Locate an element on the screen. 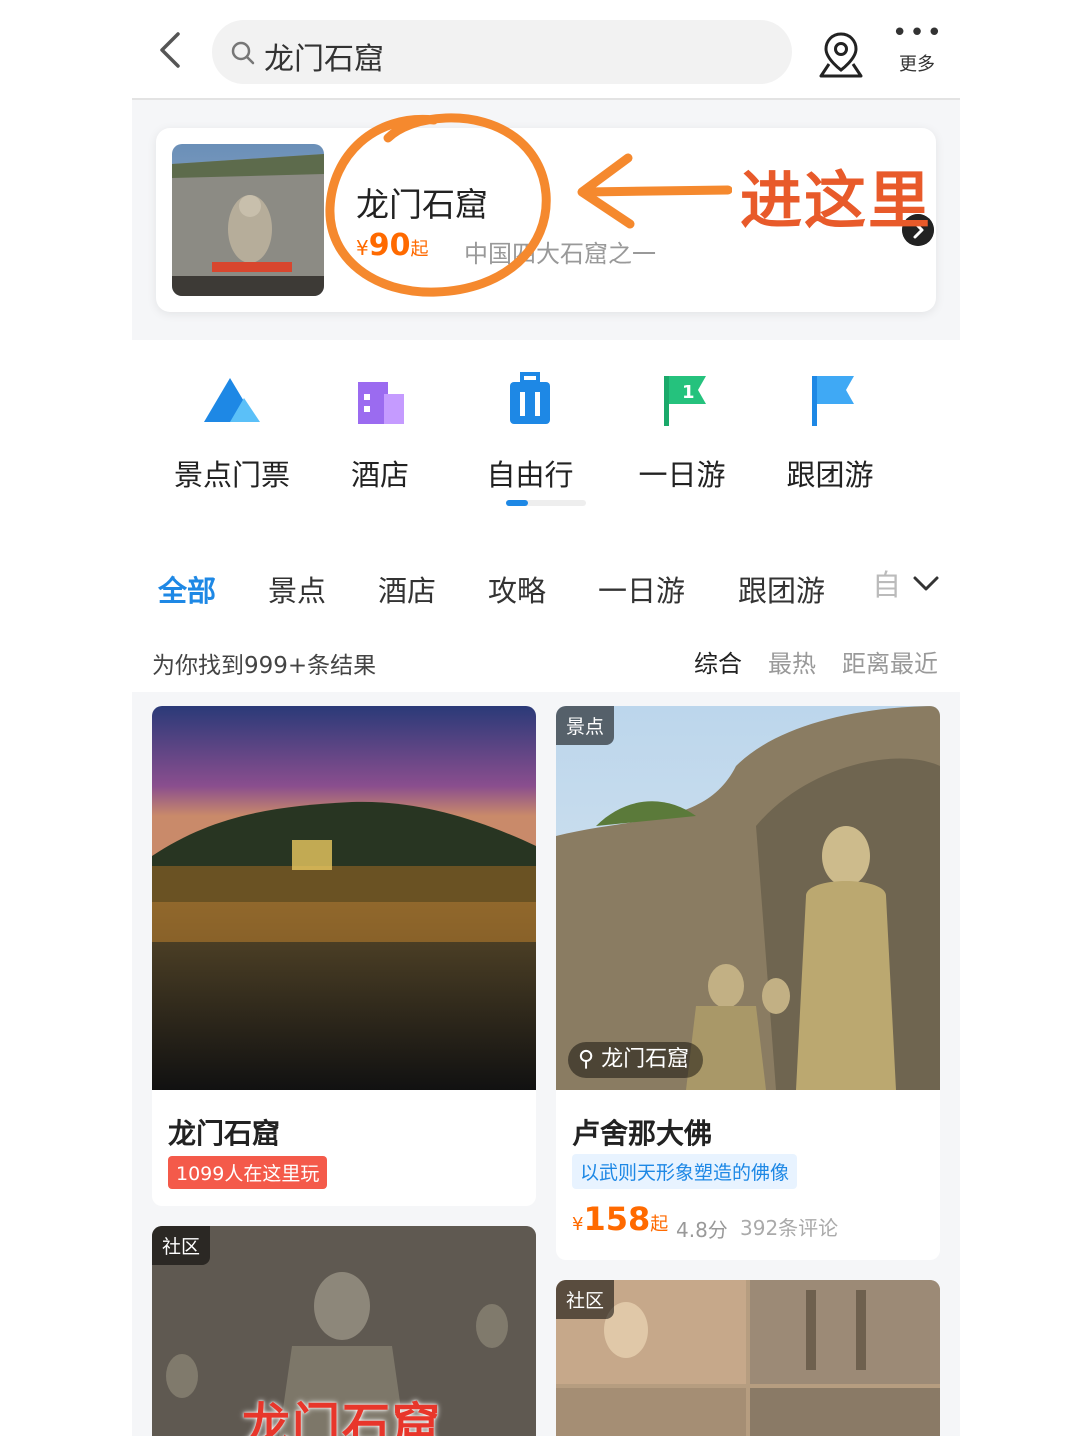 The width and height of the screenshot is (1077, 1436). category-pager is located at coordinates (546, 503).